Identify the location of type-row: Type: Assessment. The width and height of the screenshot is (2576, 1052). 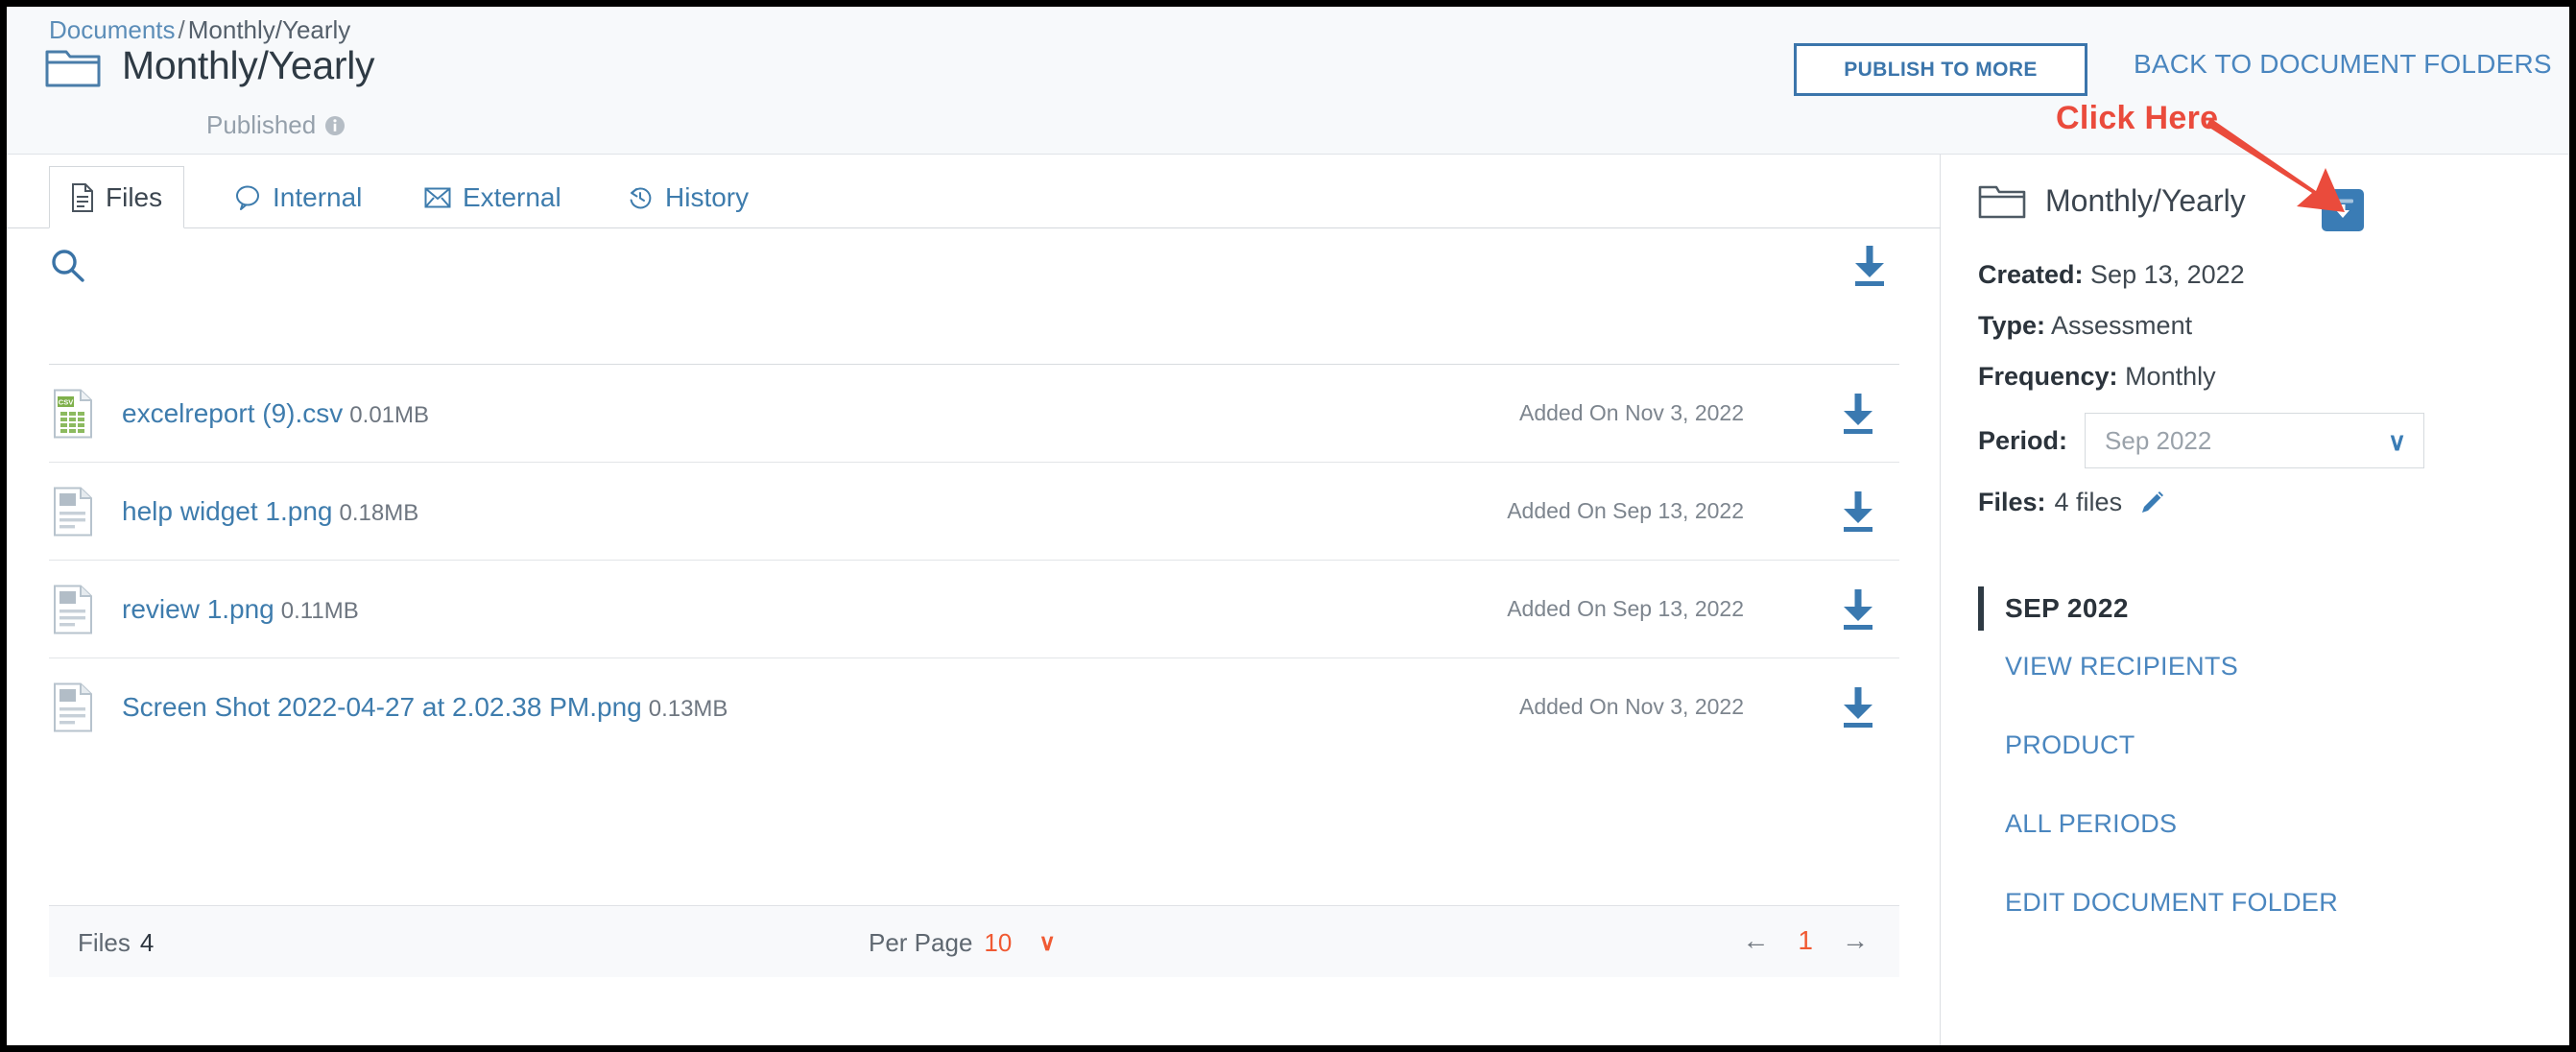
(2261, 326).